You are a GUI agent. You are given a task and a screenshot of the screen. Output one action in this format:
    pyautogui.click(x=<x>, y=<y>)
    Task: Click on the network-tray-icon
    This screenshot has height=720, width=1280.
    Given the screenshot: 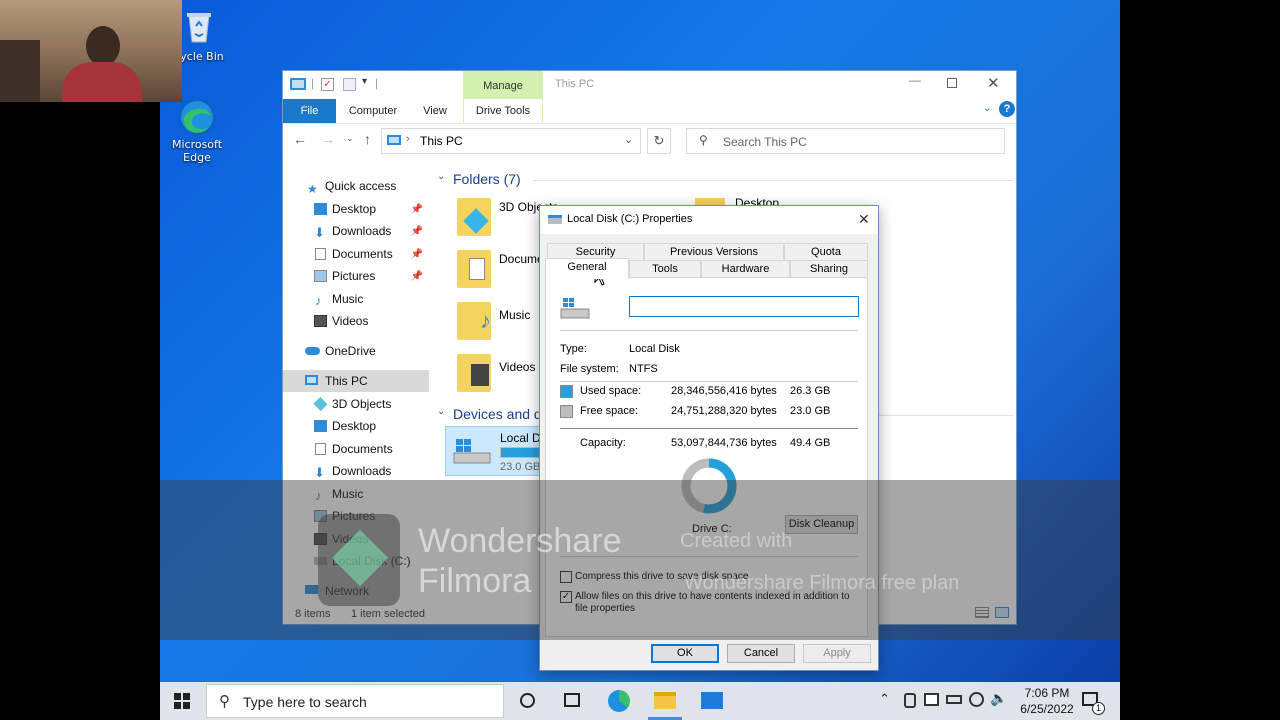 What is the action you would take?
    pyautogui.click(x=976, y=699)
    